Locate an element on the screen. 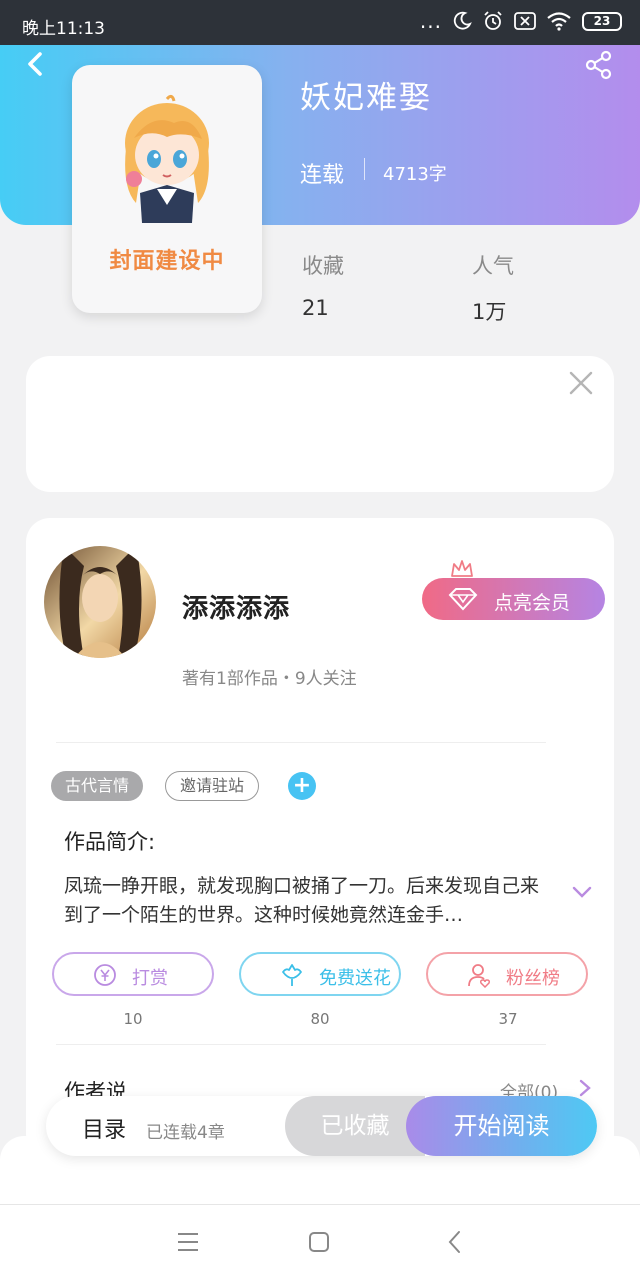  alarm-icon is located at coordinates (493, 20).